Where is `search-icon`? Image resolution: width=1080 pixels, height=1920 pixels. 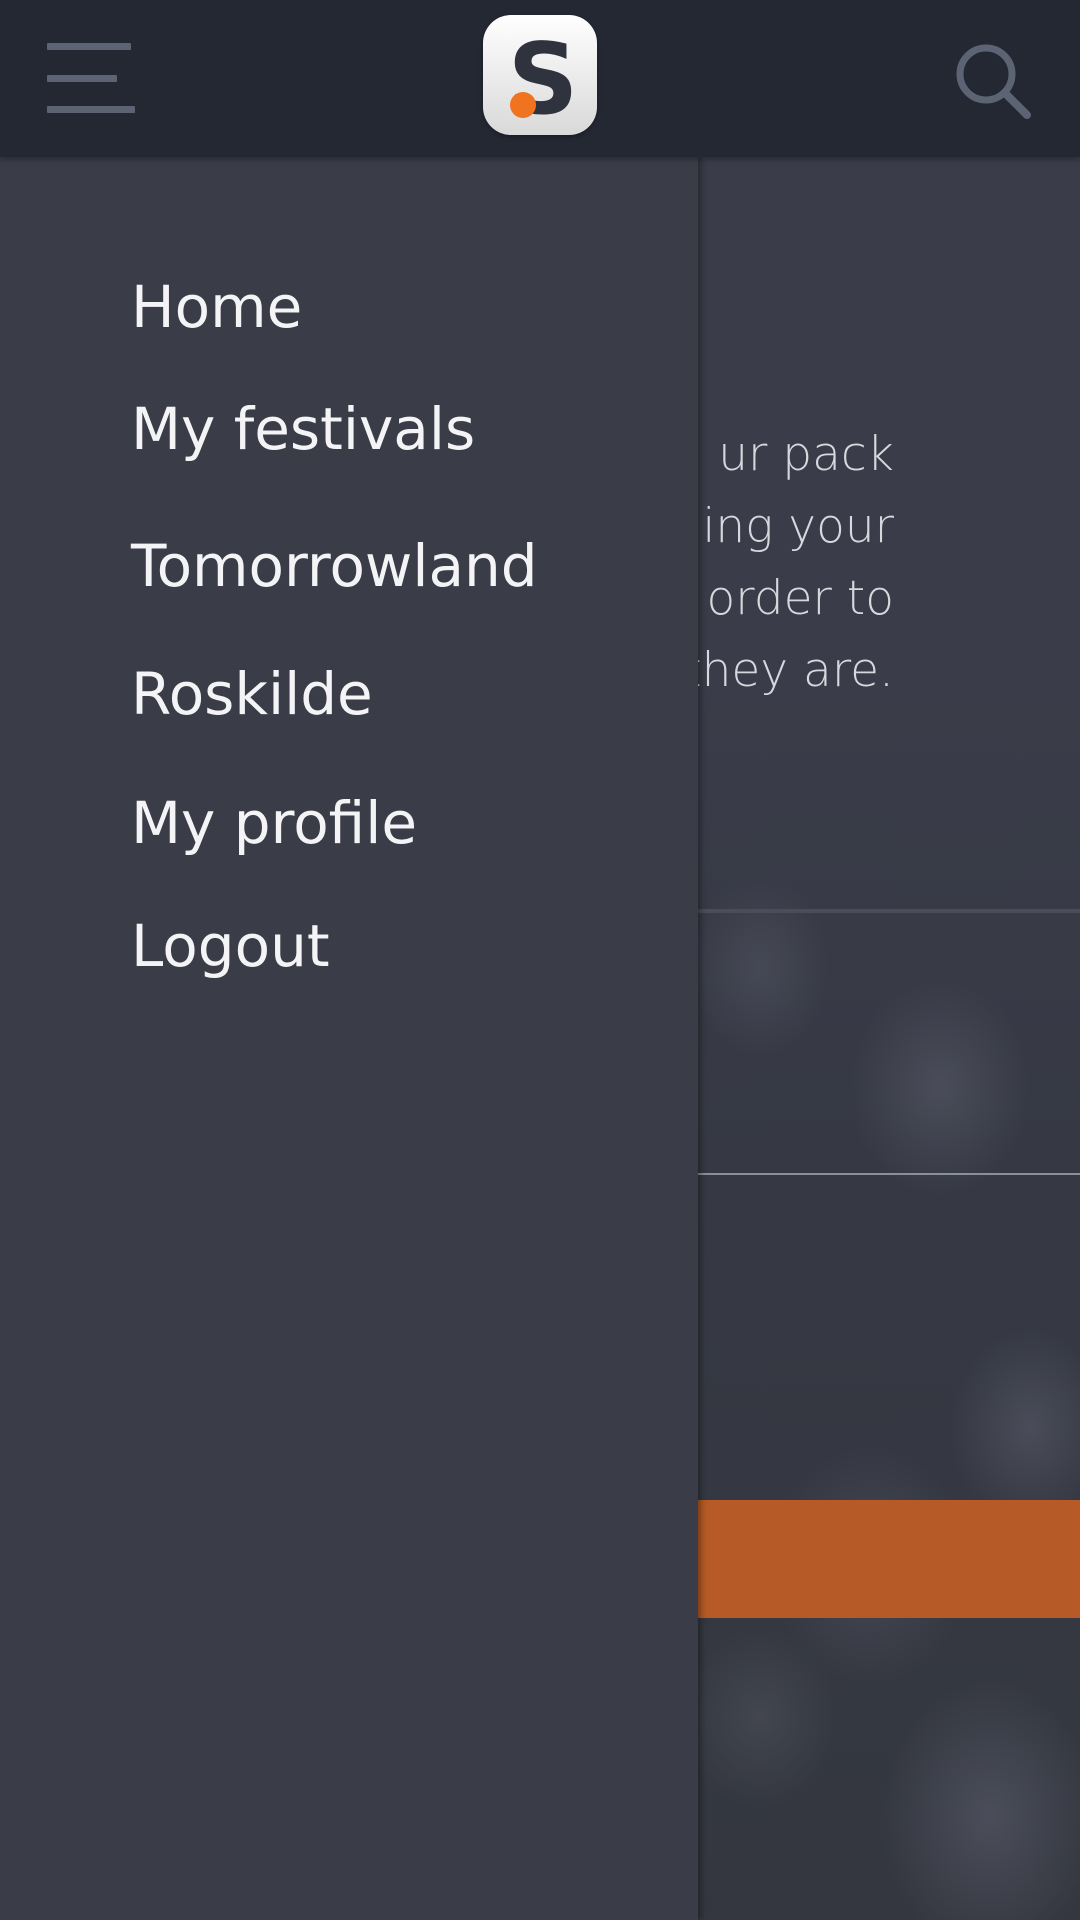 search-icon is located at coordinates (993, 81).